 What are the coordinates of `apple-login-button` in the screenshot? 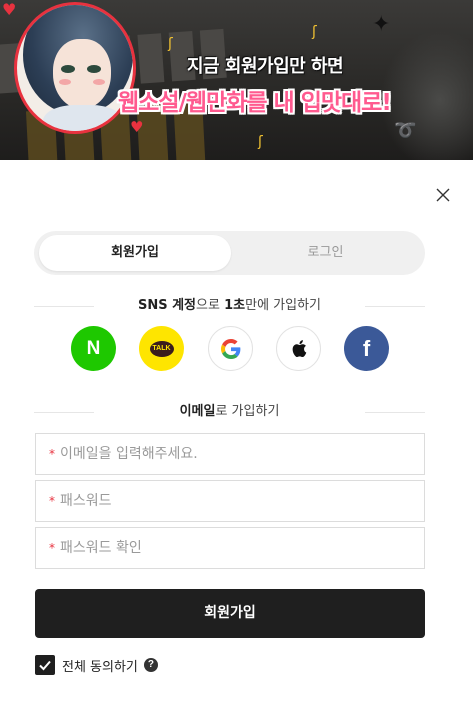 It's located at (298, 348).